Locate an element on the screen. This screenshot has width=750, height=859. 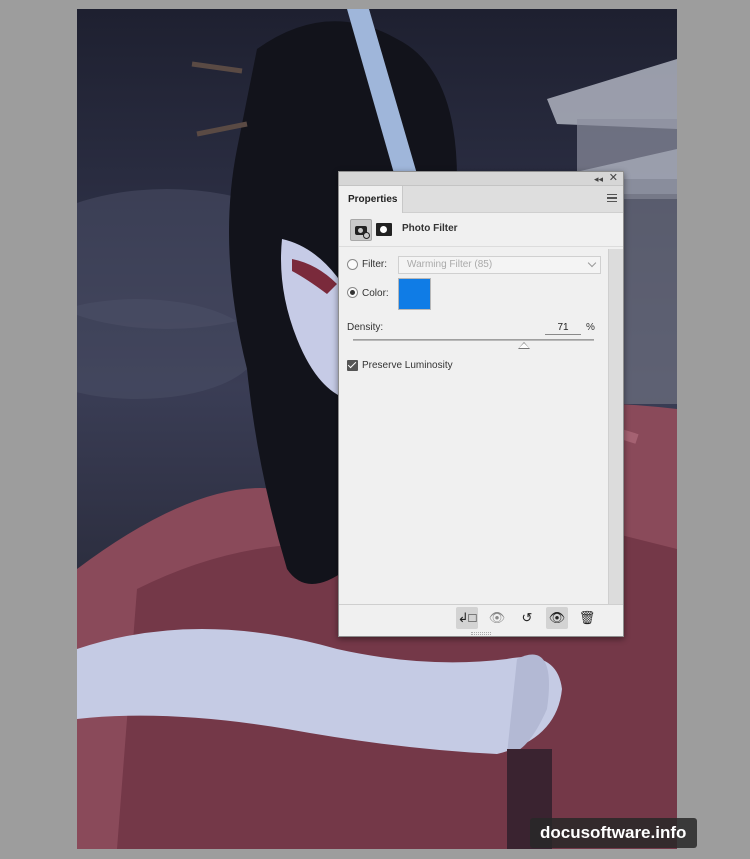
density-input: 71 is located at coordinates (563, 328).